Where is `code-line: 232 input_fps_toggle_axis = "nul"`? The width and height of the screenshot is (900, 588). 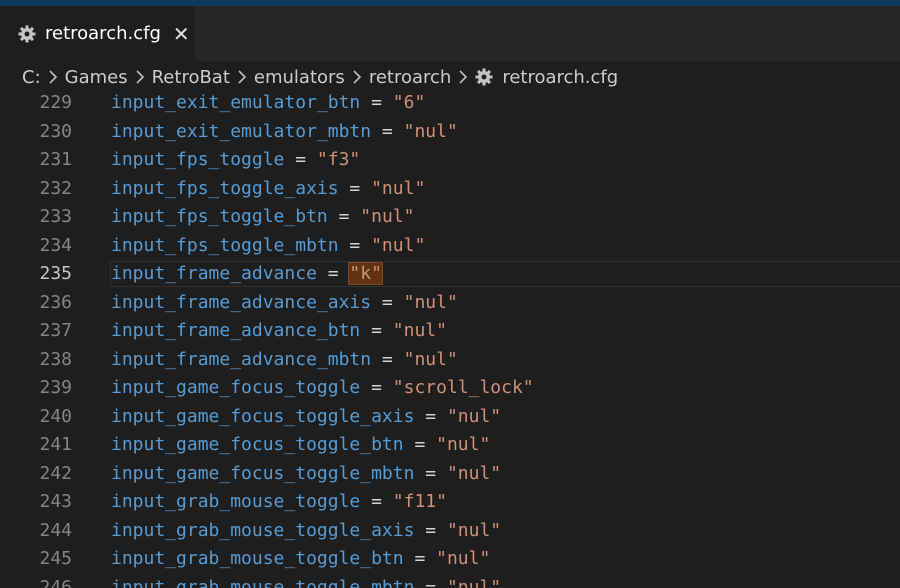 code-line: 232 input_fps_toggle_axis = "nul" is located at coordinates (450, 189).